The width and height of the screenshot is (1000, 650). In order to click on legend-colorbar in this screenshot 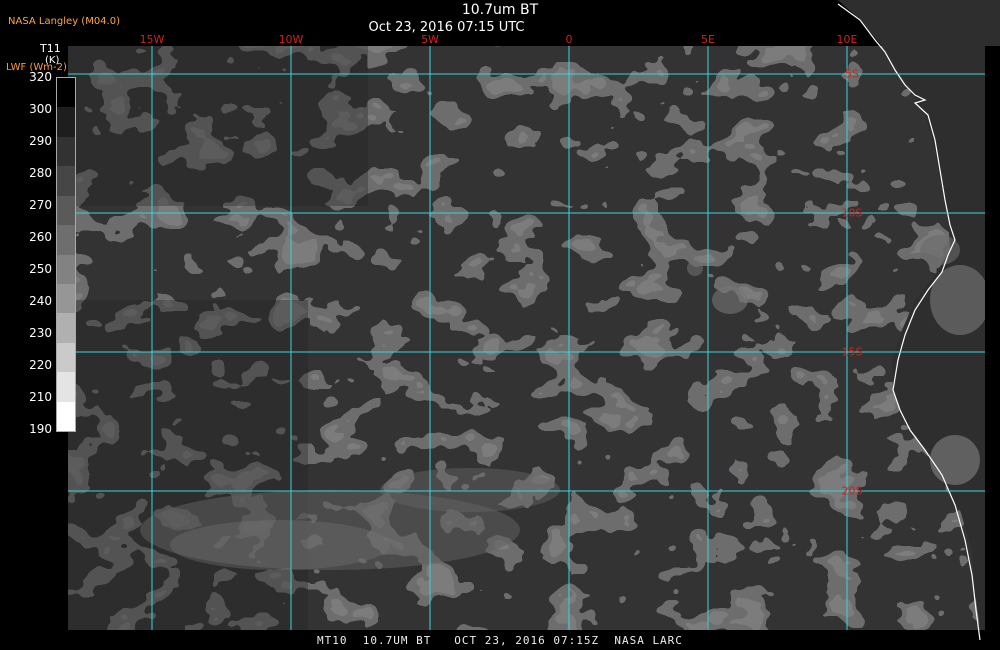, I will do `click(66, 254)`.